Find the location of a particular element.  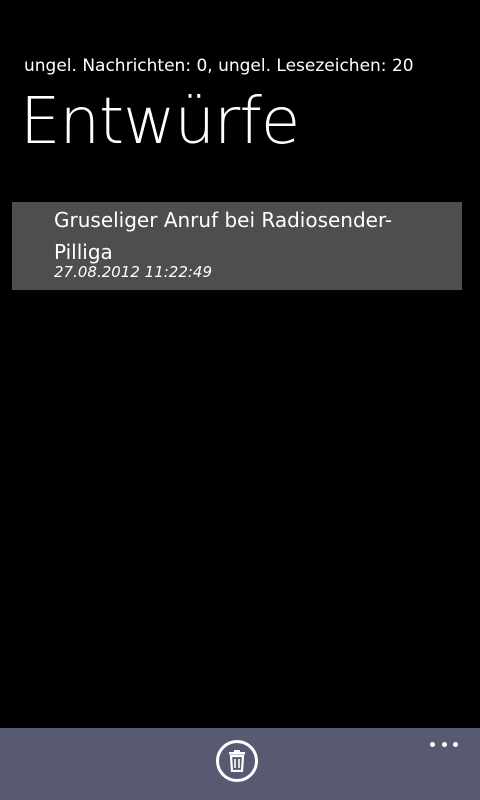

ellipsis-icon is located at coordinates (444, 744).